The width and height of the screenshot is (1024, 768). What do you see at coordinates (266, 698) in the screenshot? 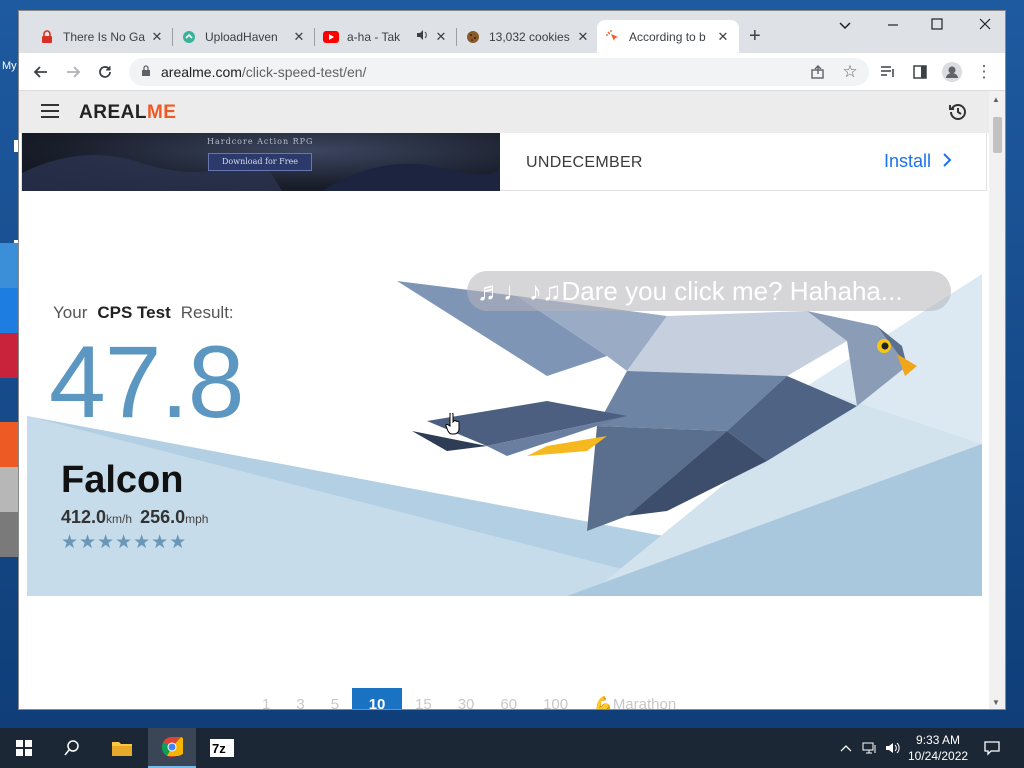
I see `pager-item: 1` at bounding box center [266, 698].